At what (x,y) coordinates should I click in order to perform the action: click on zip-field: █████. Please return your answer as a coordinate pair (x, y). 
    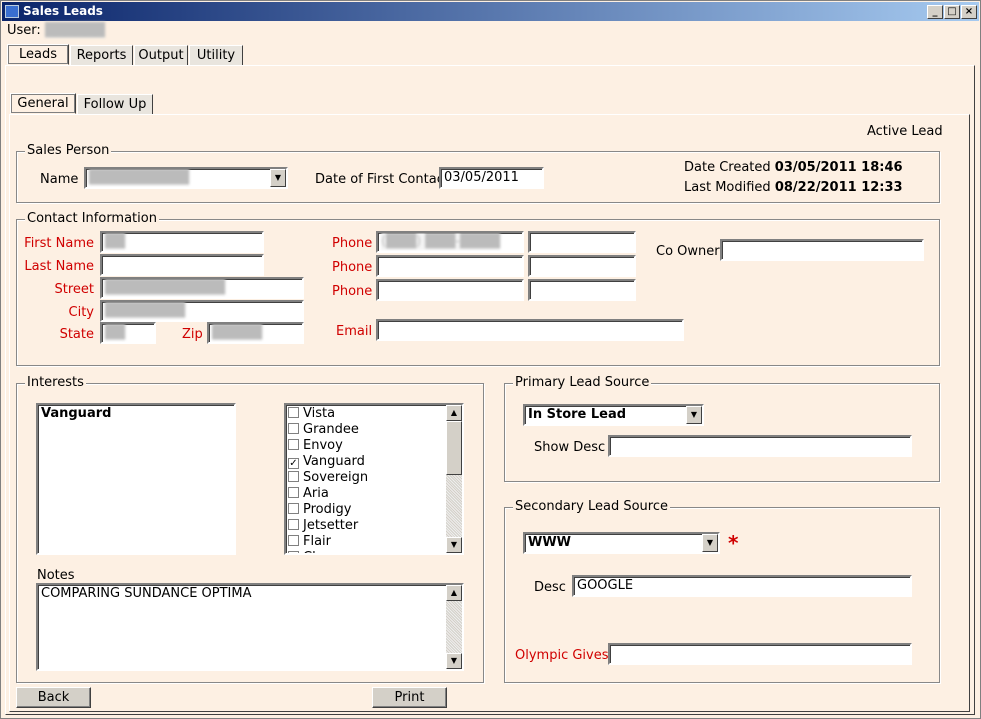
    Looking at the image, I should click on (255, 333).